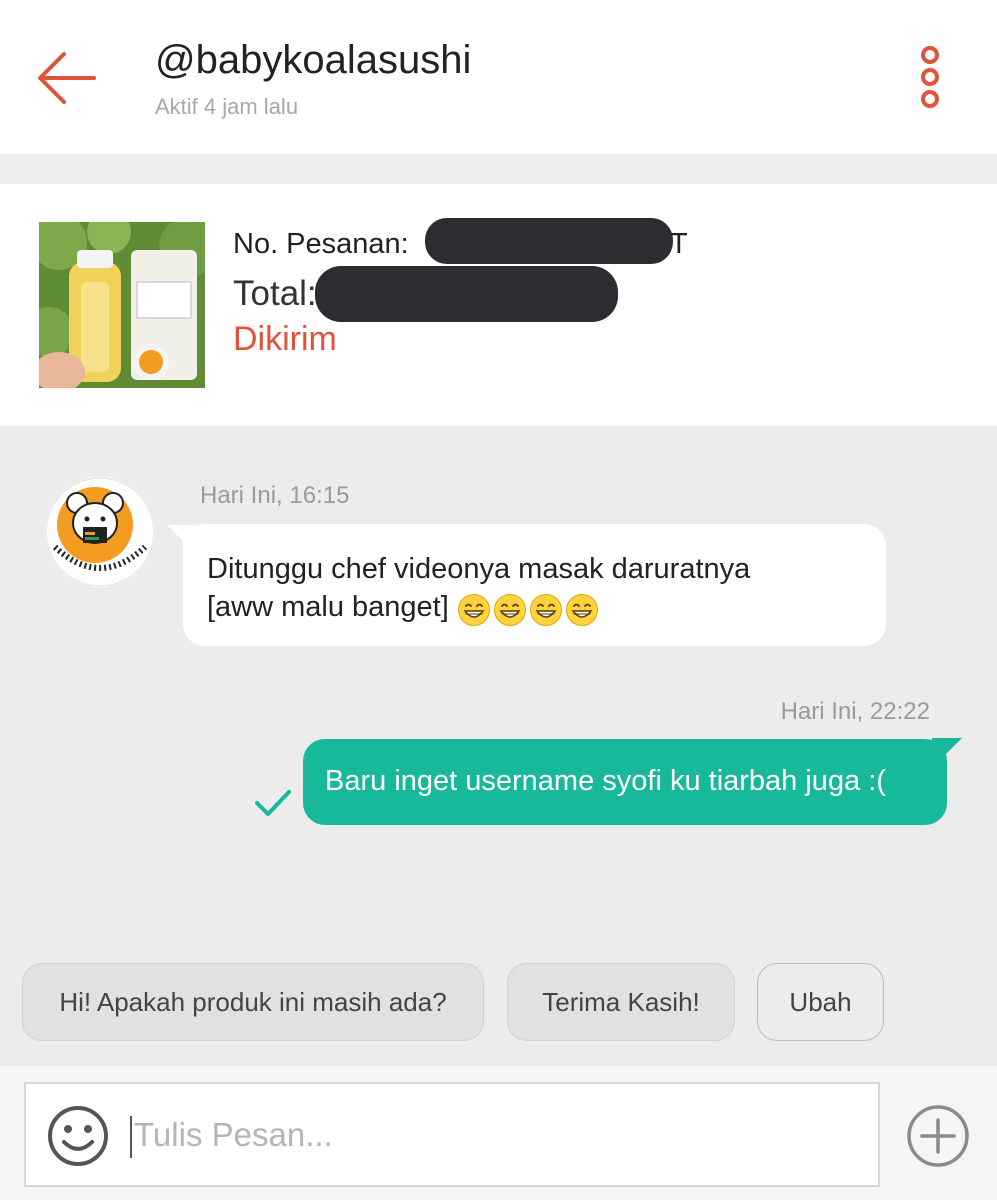  I want to click on order-number-label: No. Pesanan:, so click(321, 244).